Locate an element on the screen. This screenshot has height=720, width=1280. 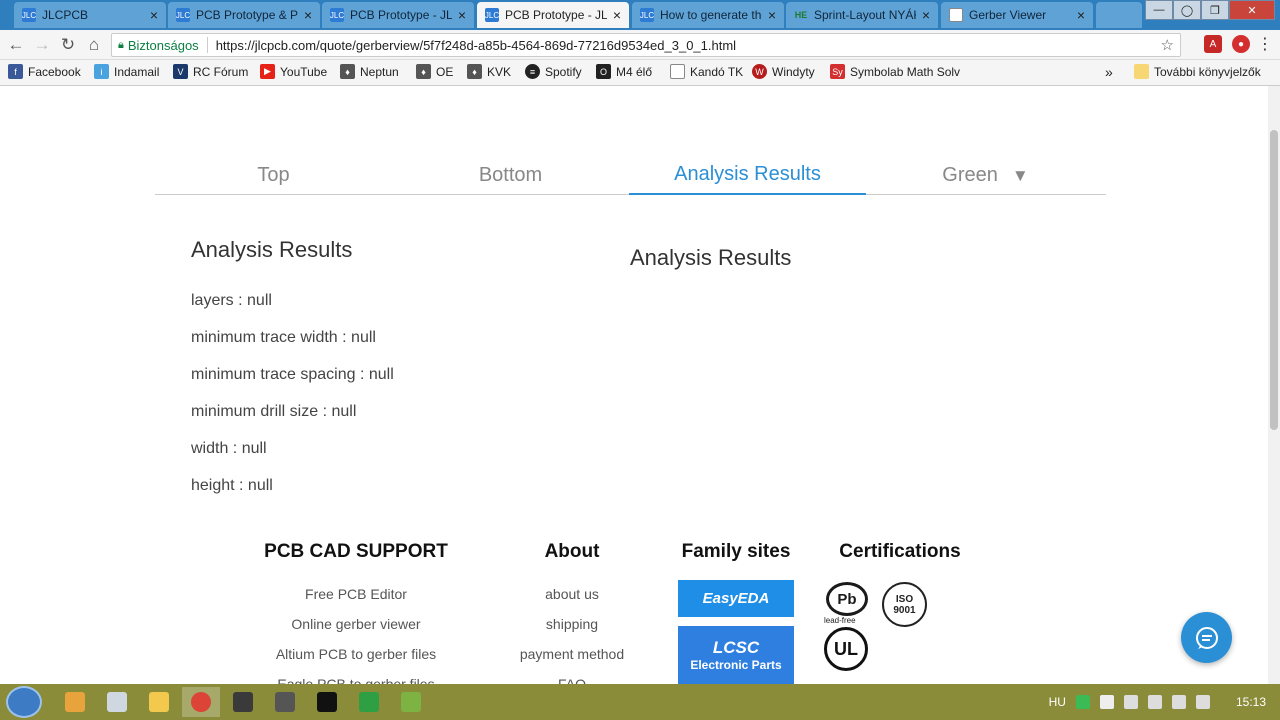
analysis-row-layers: layers : null is located at coordinates (231, 300).